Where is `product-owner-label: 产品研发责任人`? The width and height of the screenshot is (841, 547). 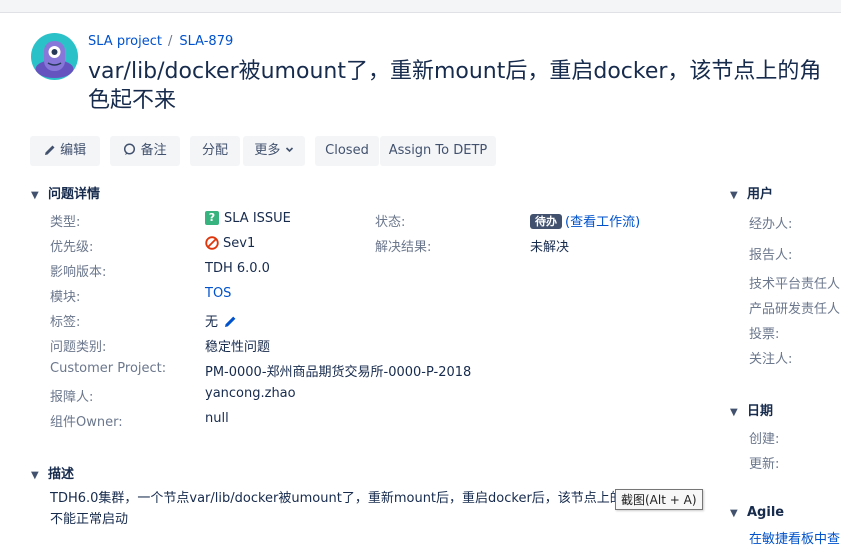 product-owner-label: 产品研发责任人 is located at coordinates (795, 309).